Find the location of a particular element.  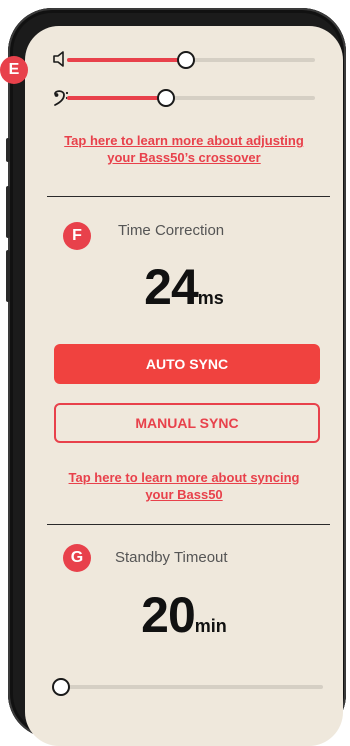

crossover-help-link-line2: your Bass50’s crossover is located at coordinates (184, 157).